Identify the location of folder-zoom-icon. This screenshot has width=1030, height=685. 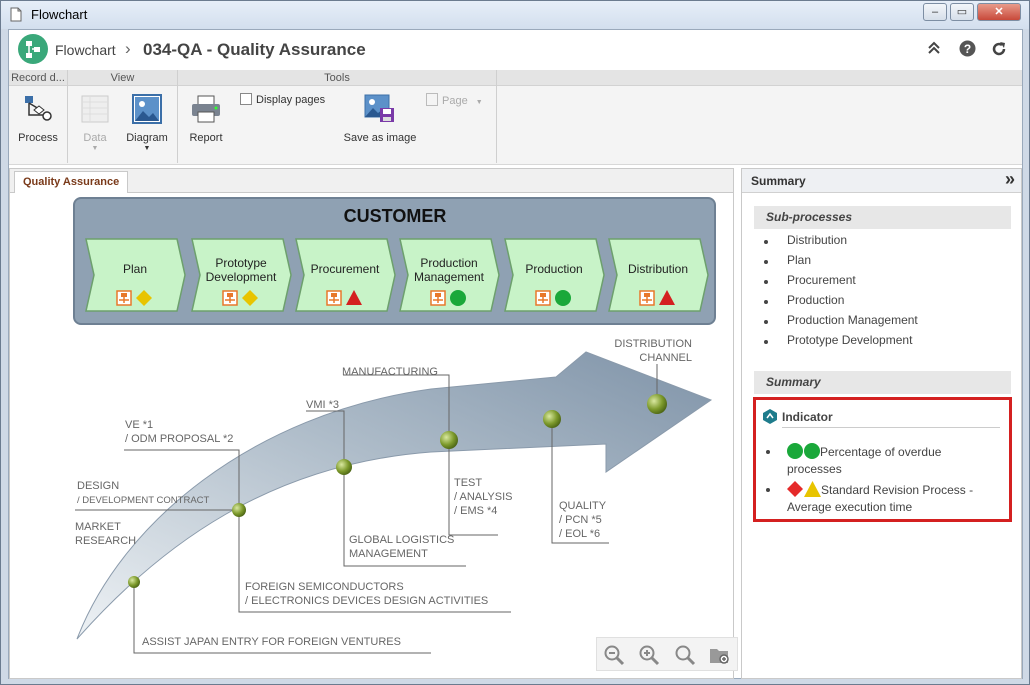
(720, 655).